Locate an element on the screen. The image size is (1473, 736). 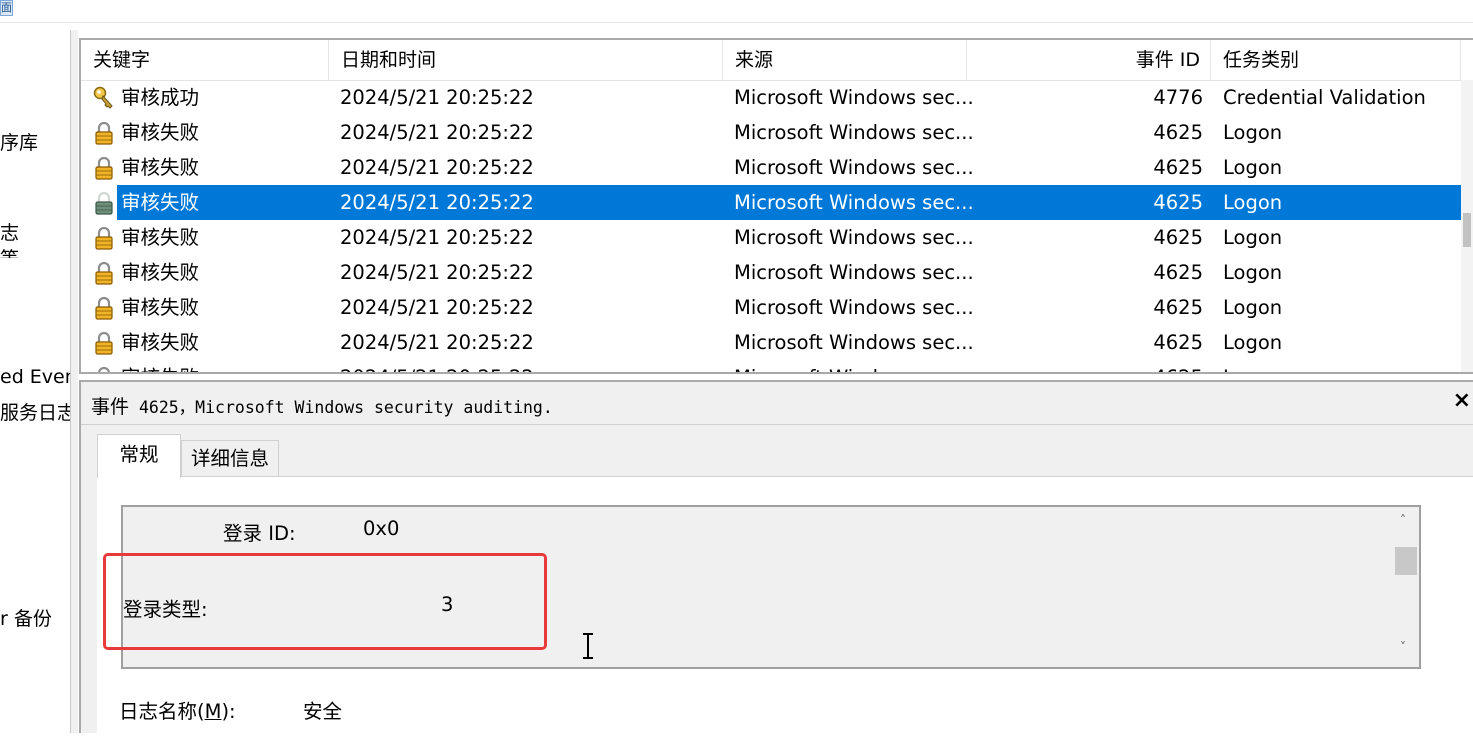
divider is located at coordinates (777, 424).